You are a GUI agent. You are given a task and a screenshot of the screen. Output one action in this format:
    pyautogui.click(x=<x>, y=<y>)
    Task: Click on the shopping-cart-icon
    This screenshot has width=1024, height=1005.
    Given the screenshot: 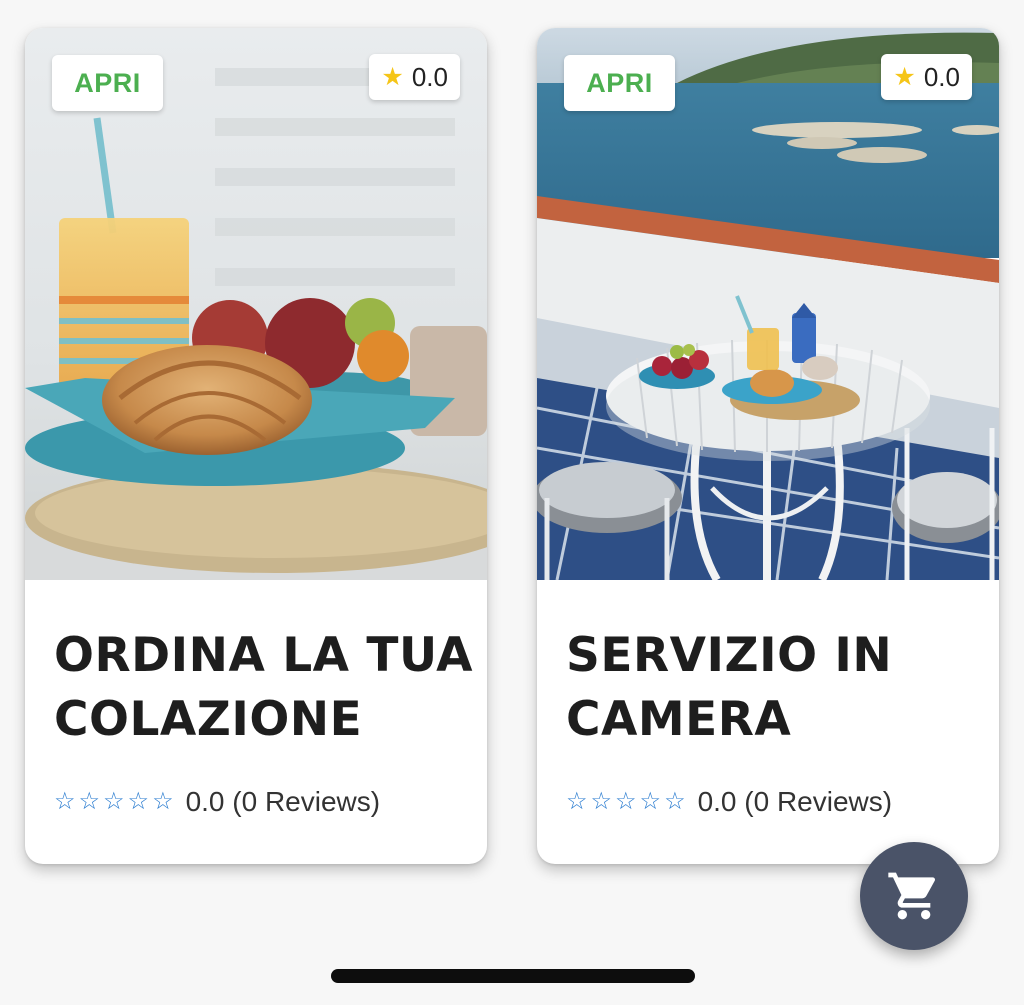 What is the action you would take?
    pyautogui.click(x=912, y=896)
    